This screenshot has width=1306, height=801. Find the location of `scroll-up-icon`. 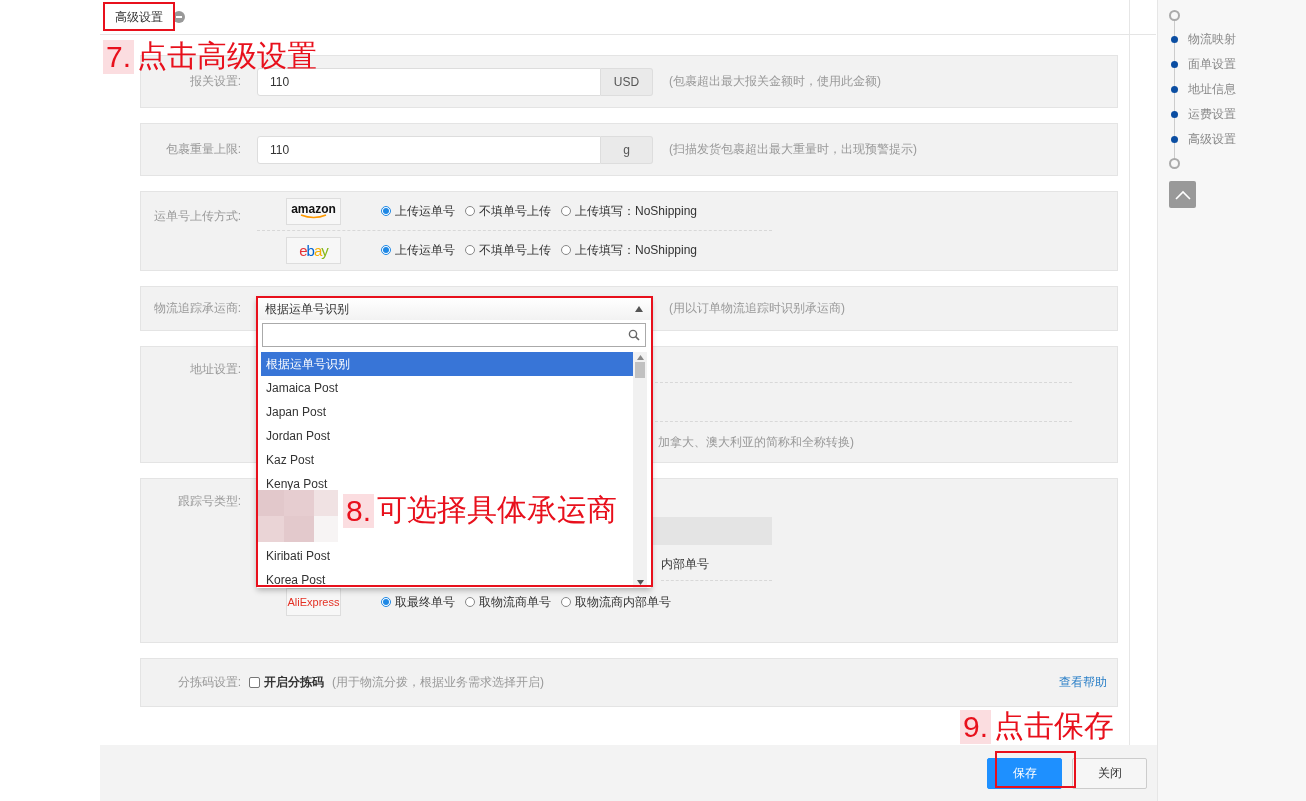

scroll-up-icon is located at coordinates (640, 357).